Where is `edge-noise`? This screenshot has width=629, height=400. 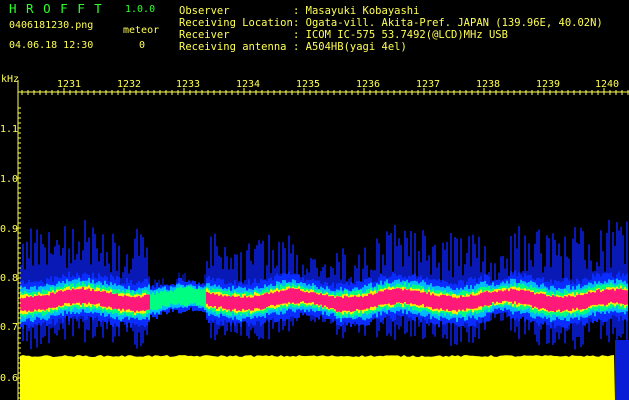
edge-noise is located at coordinates (622, 370).